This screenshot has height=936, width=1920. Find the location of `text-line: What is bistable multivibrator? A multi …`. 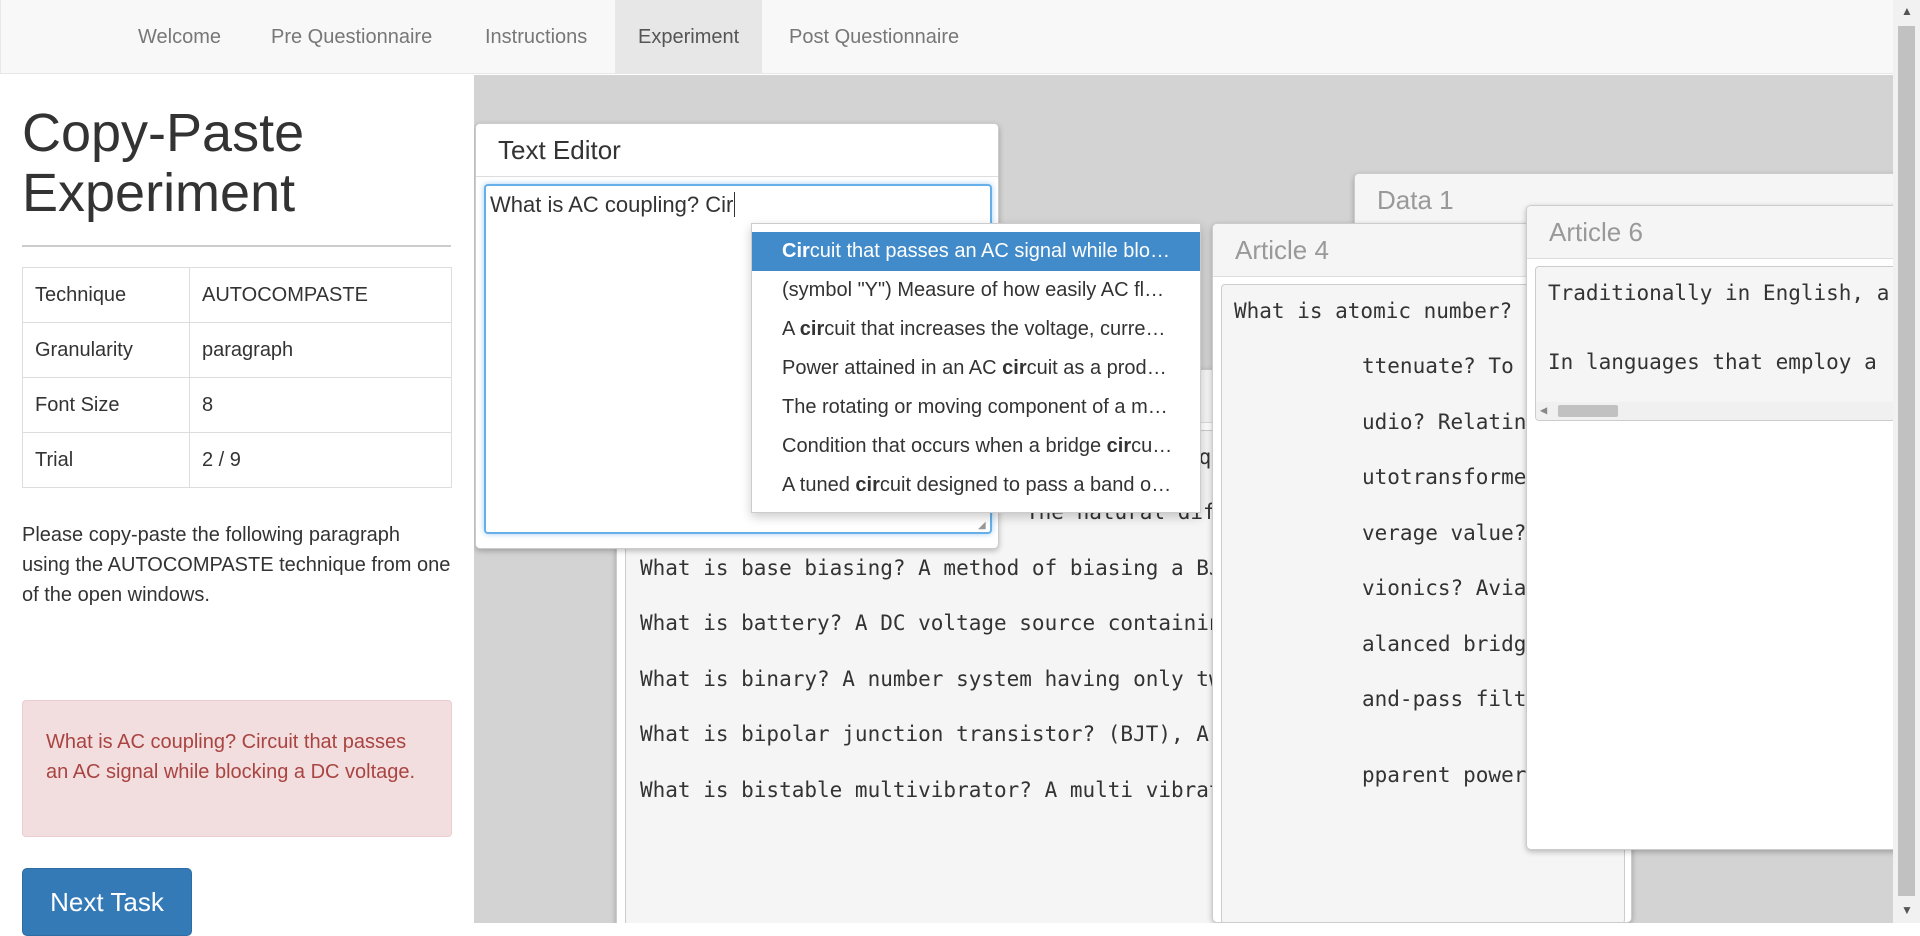

text-line: What is bistable multivibrator? A multi … is located at coordinates (975, 790).